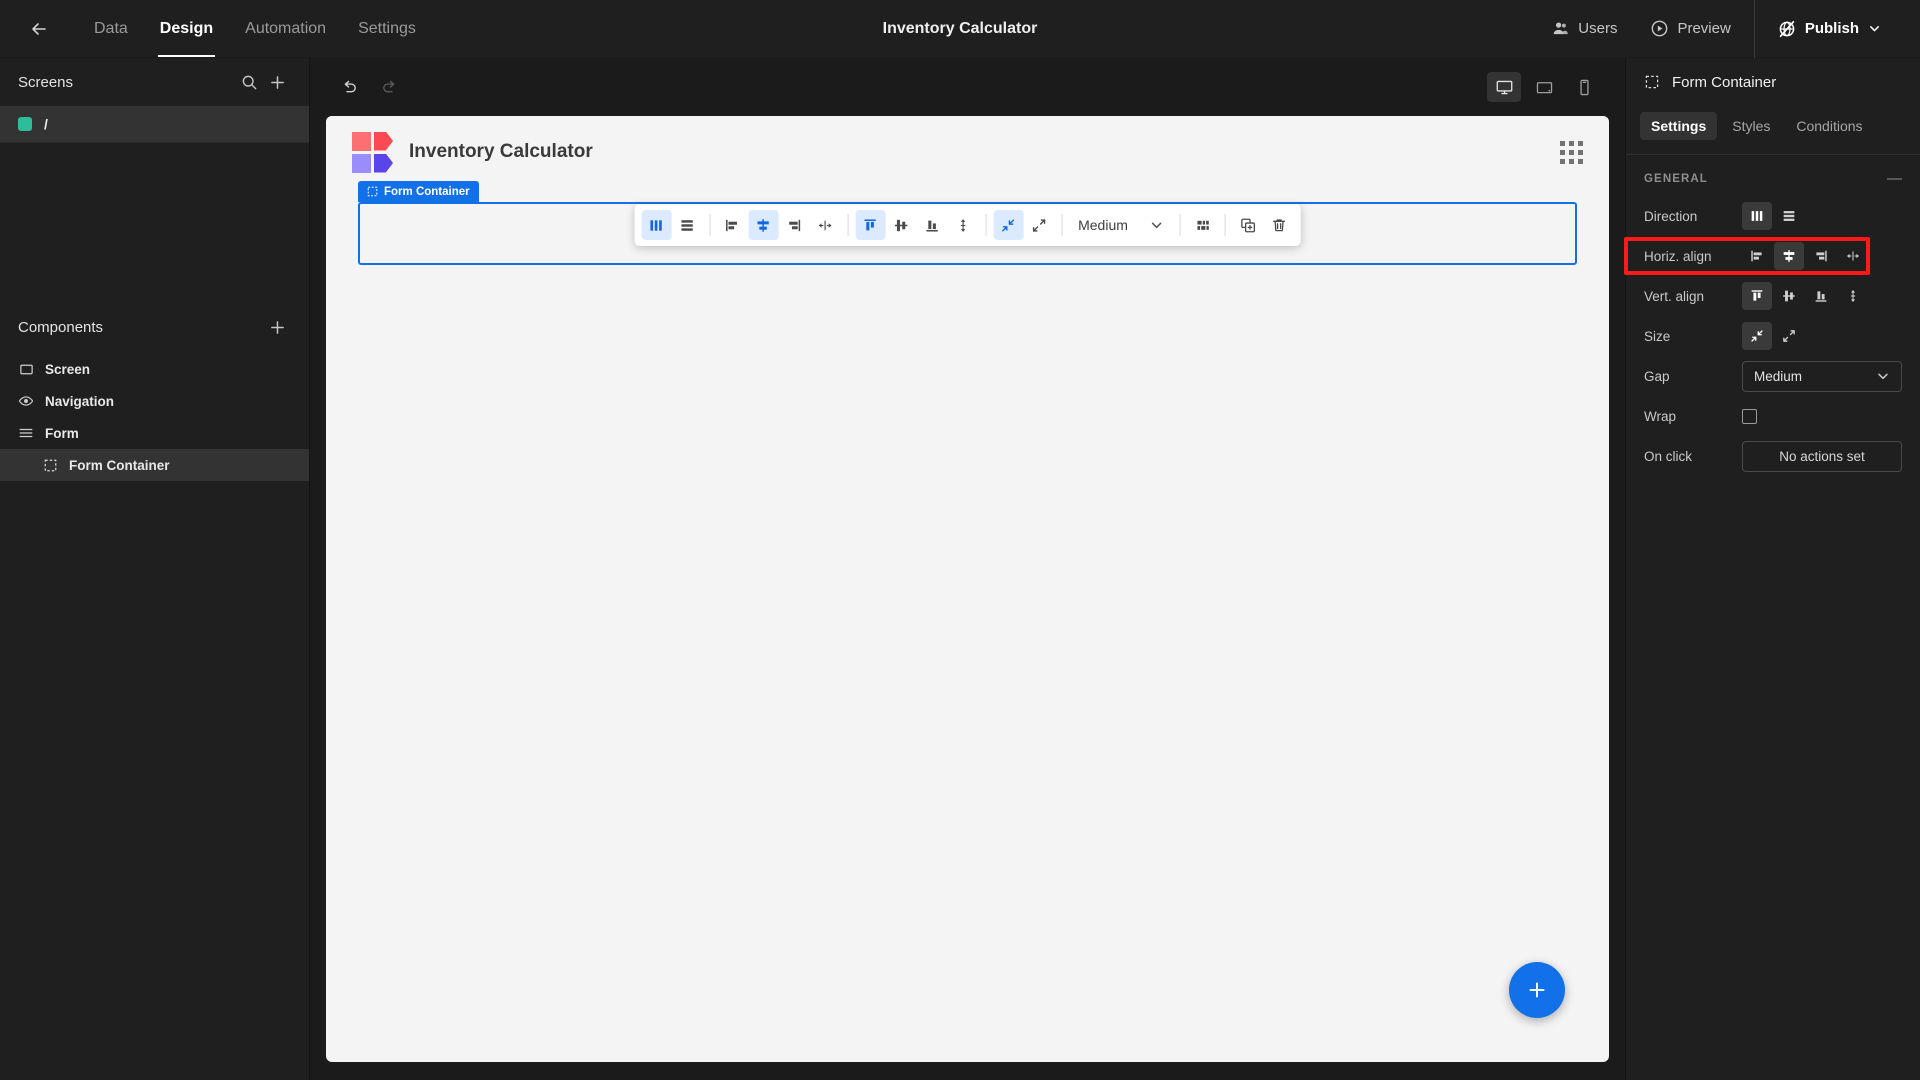  I want to click on direction-columns-button, so click(1757, 216).